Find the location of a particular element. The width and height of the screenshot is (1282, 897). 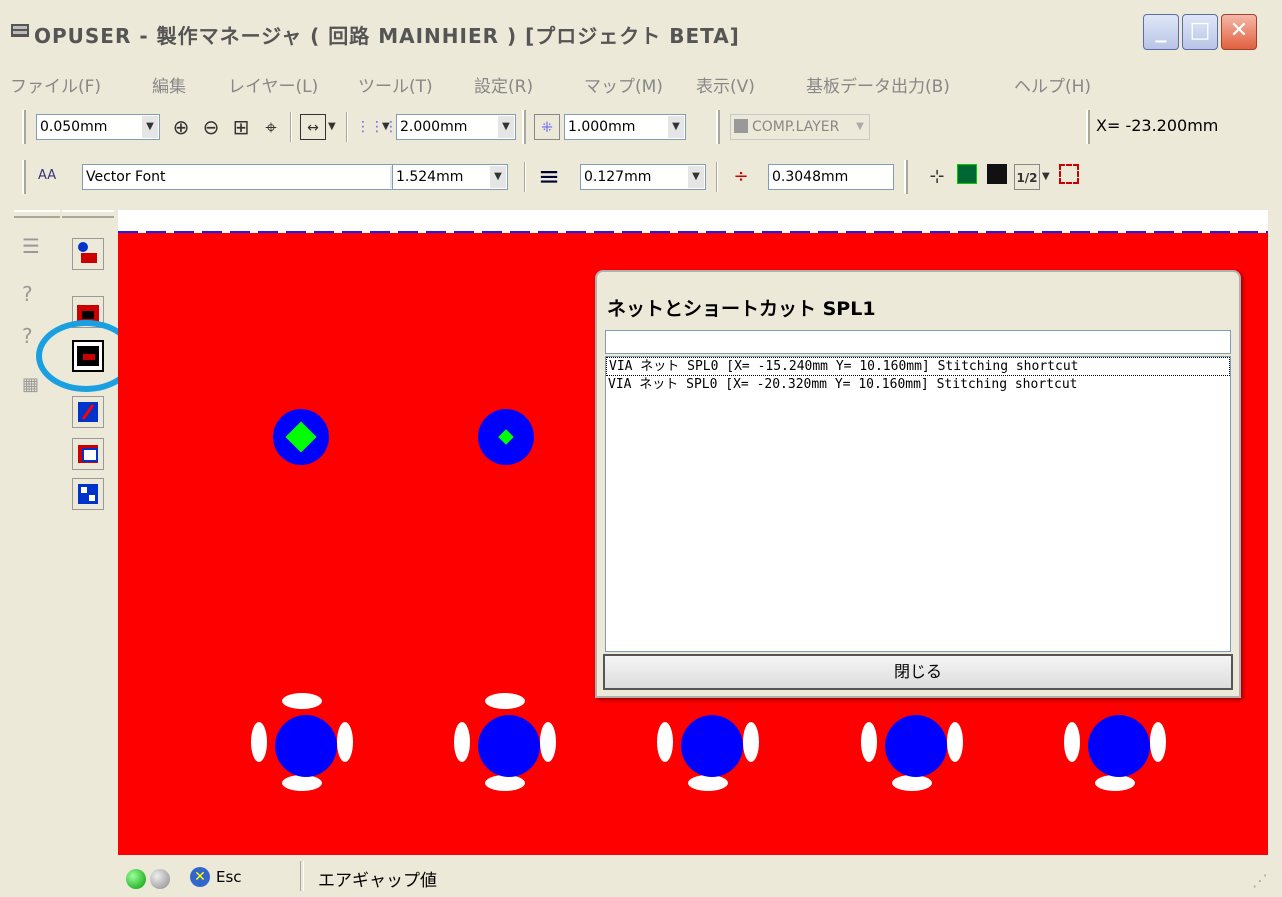

help-query-icon: ? is located at coordinates (27, 336).